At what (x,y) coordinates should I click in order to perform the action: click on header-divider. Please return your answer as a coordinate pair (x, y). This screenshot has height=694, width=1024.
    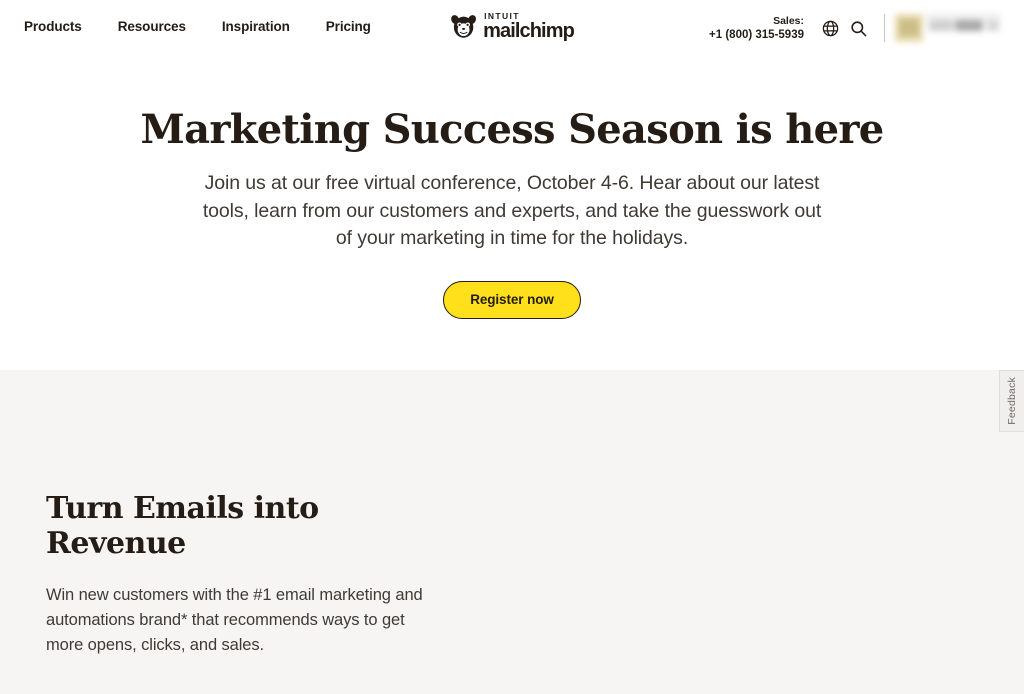
    Looking at the image, I should click on (884, 28).